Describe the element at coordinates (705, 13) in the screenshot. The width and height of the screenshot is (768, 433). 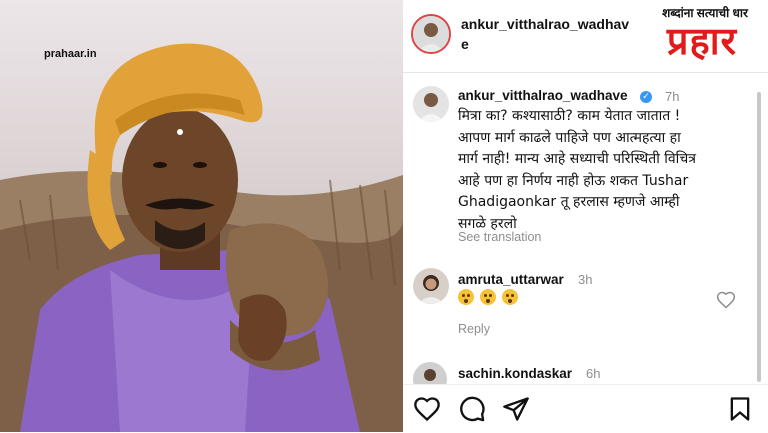
I see `brand-tagline: शब्दांना सत्याची धार` at that location.